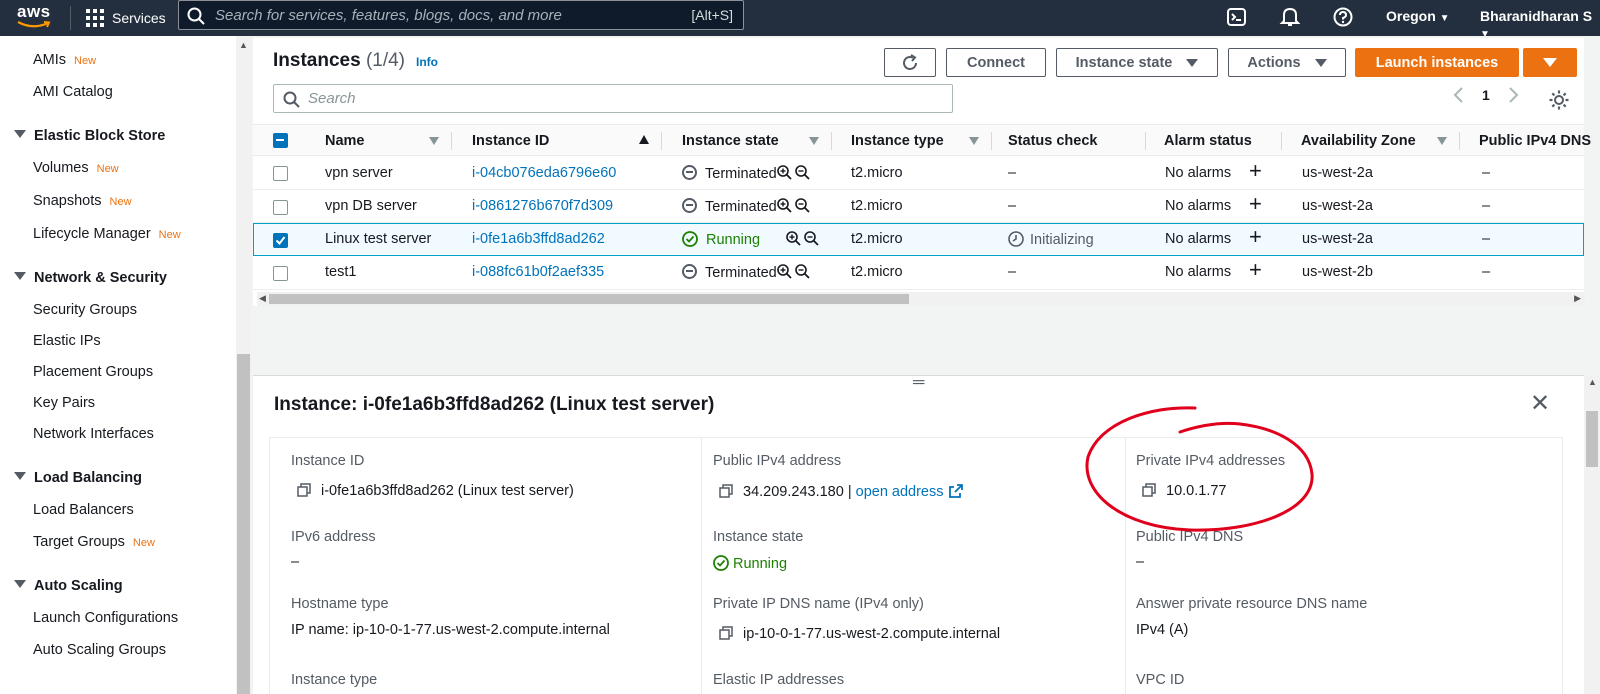 Image resolution: width=1600 pixels, height=694 pixels. What do you see at coordinates (542, 206) in the screenshot?
I see `cell-instance-id-link: i-0861276b670f7d309` at bounding box center [542, 206].